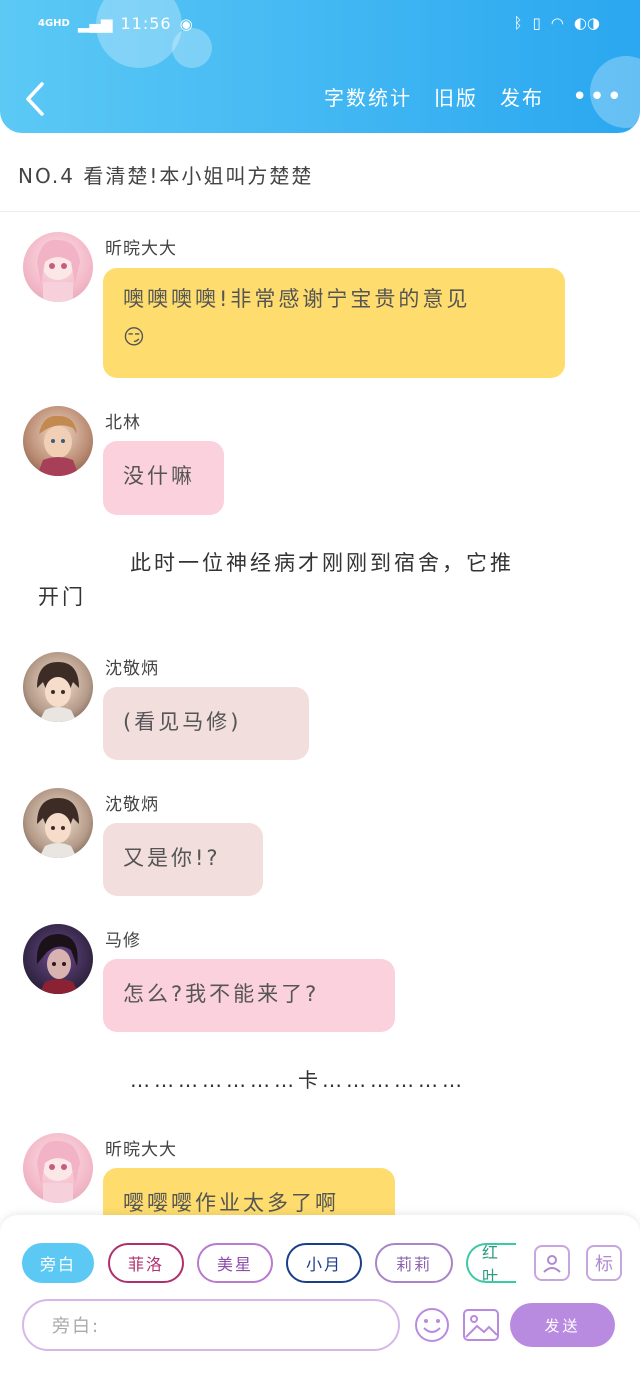  I want to click on sender-name: 北林, so click(123, 423).